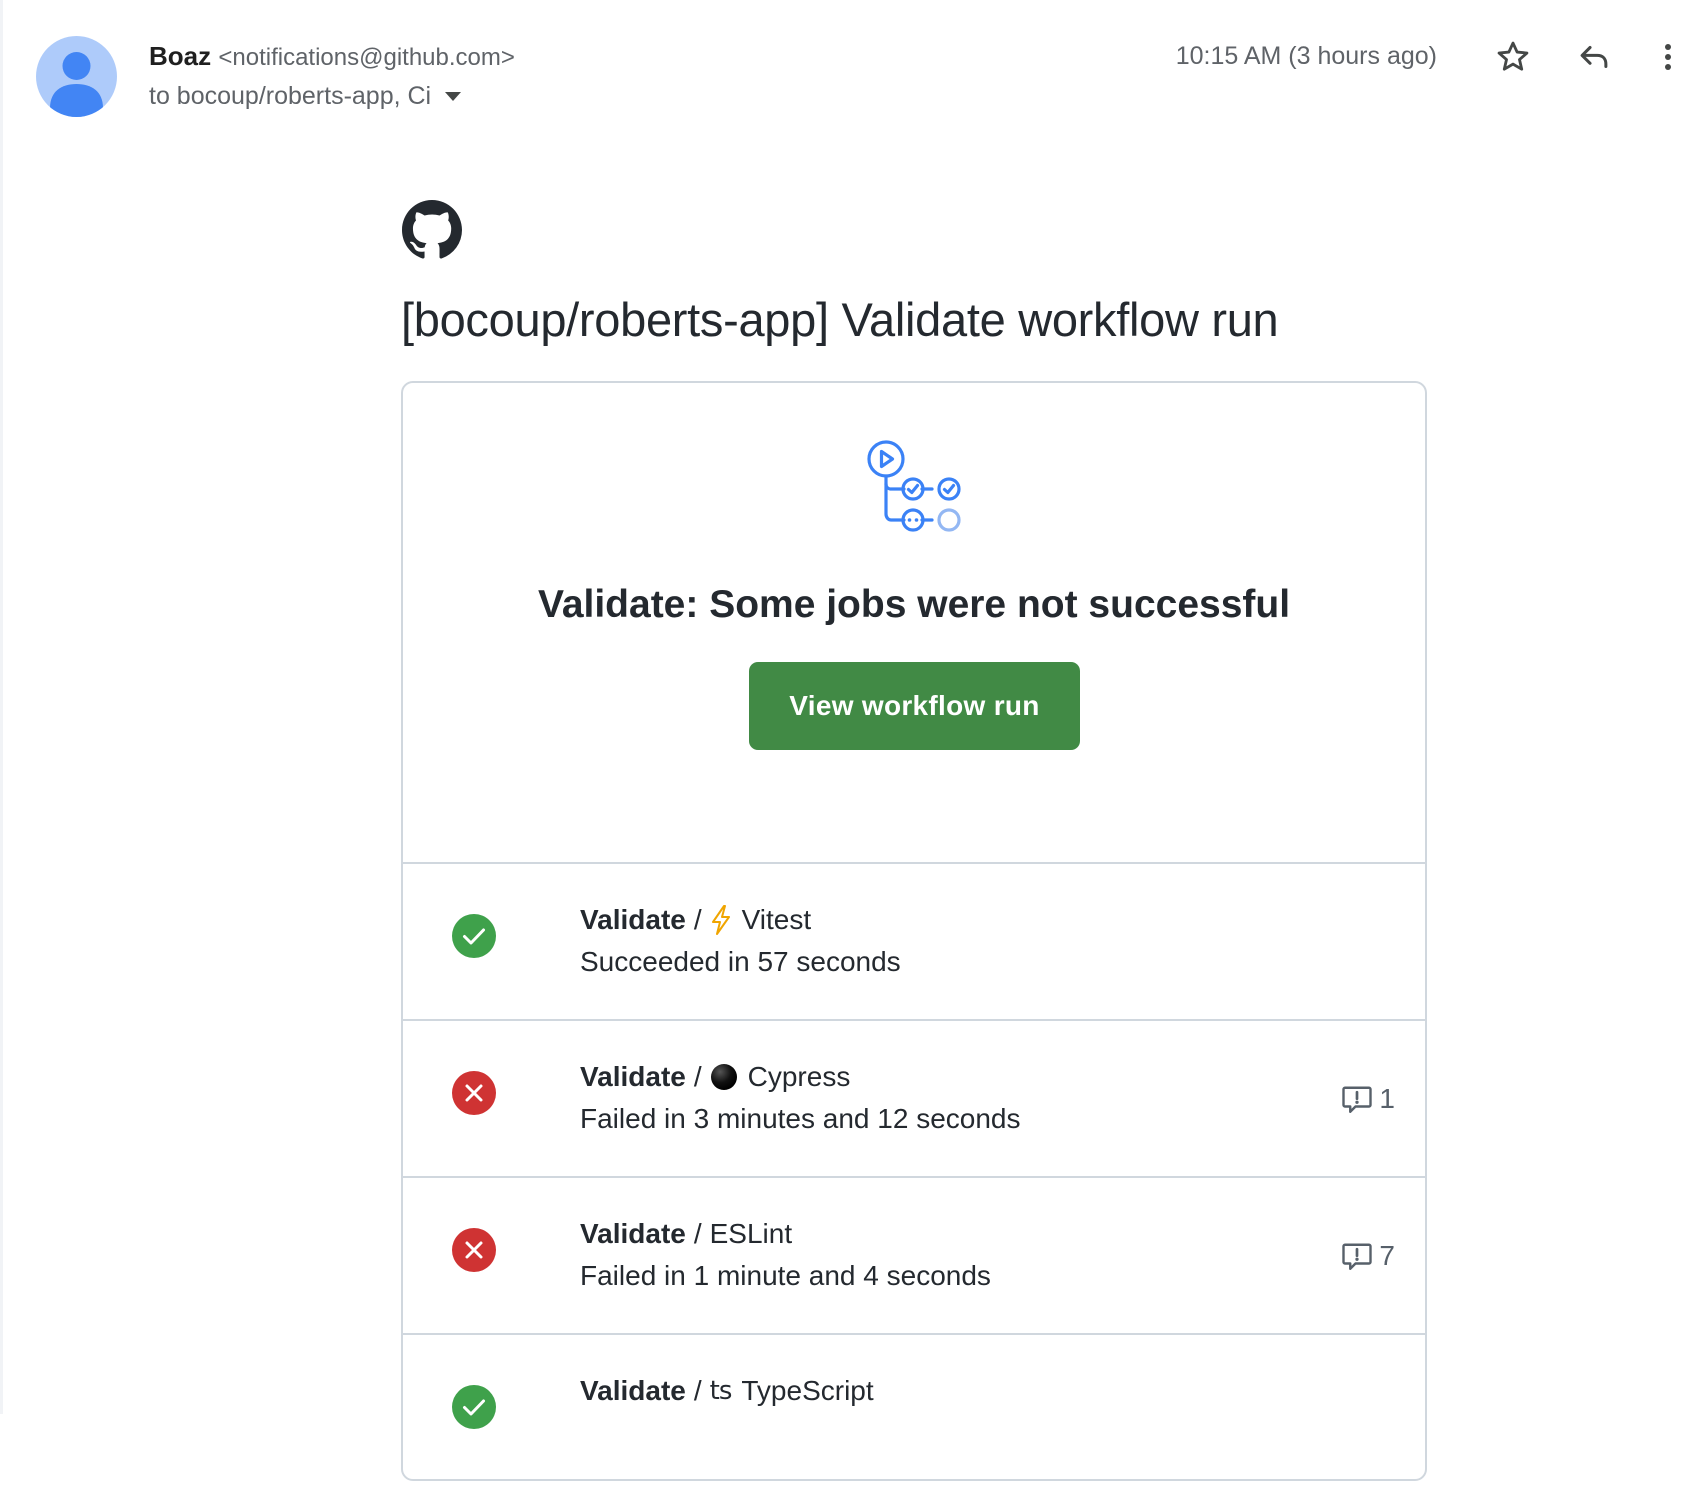  Describe the element at coordinates (290, 96) in the screenshot. I see `recipients-text: to bocoup/roberts-app, Ci` at that location.